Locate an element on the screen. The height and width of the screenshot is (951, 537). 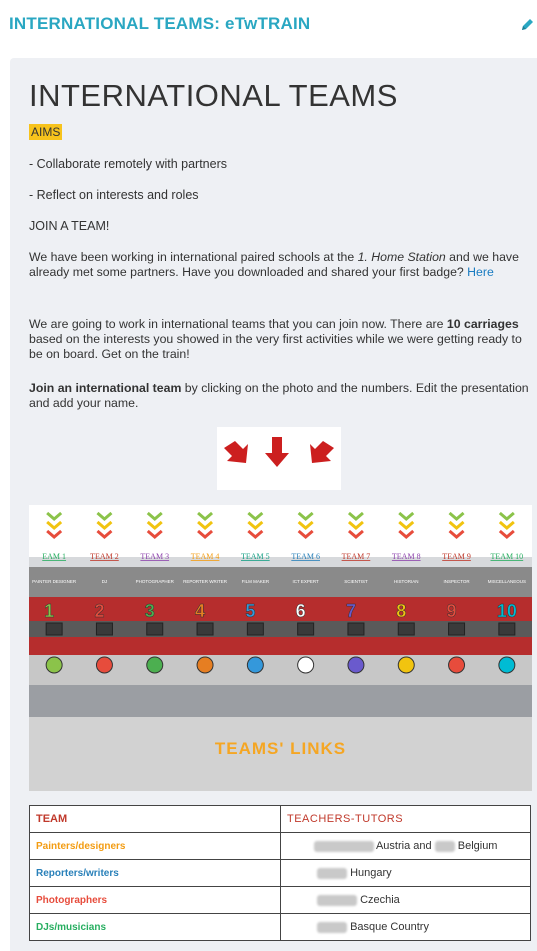
team-label: TEAM 7 is located at coordinates (356, 556).